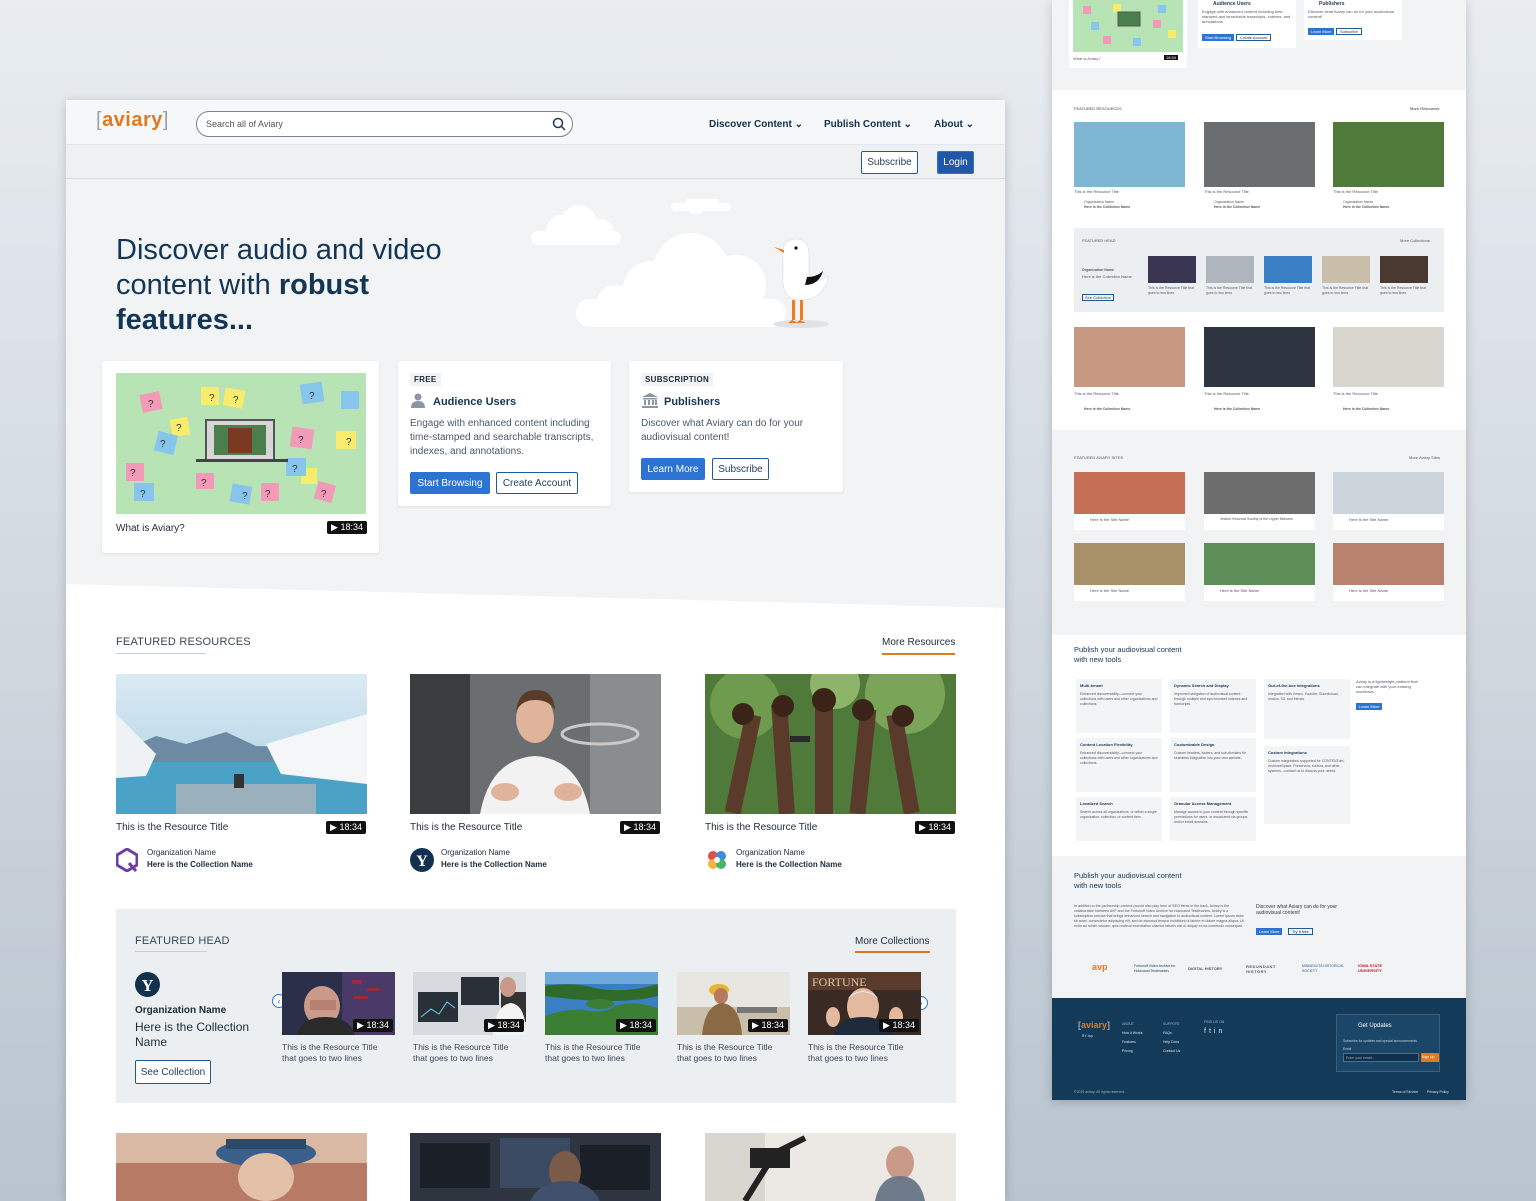  I want to click on search-icon, so click(559, 124).